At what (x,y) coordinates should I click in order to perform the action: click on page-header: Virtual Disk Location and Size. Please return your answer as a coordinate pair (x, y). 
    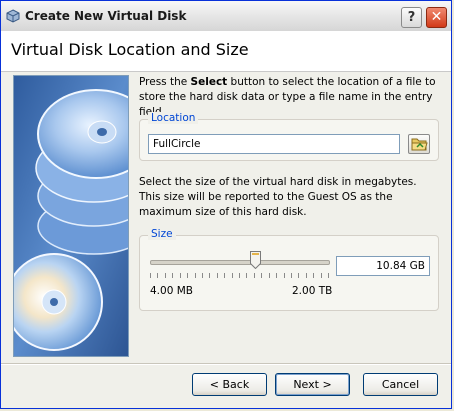
    Looking at the image, I should click on (226, 51).